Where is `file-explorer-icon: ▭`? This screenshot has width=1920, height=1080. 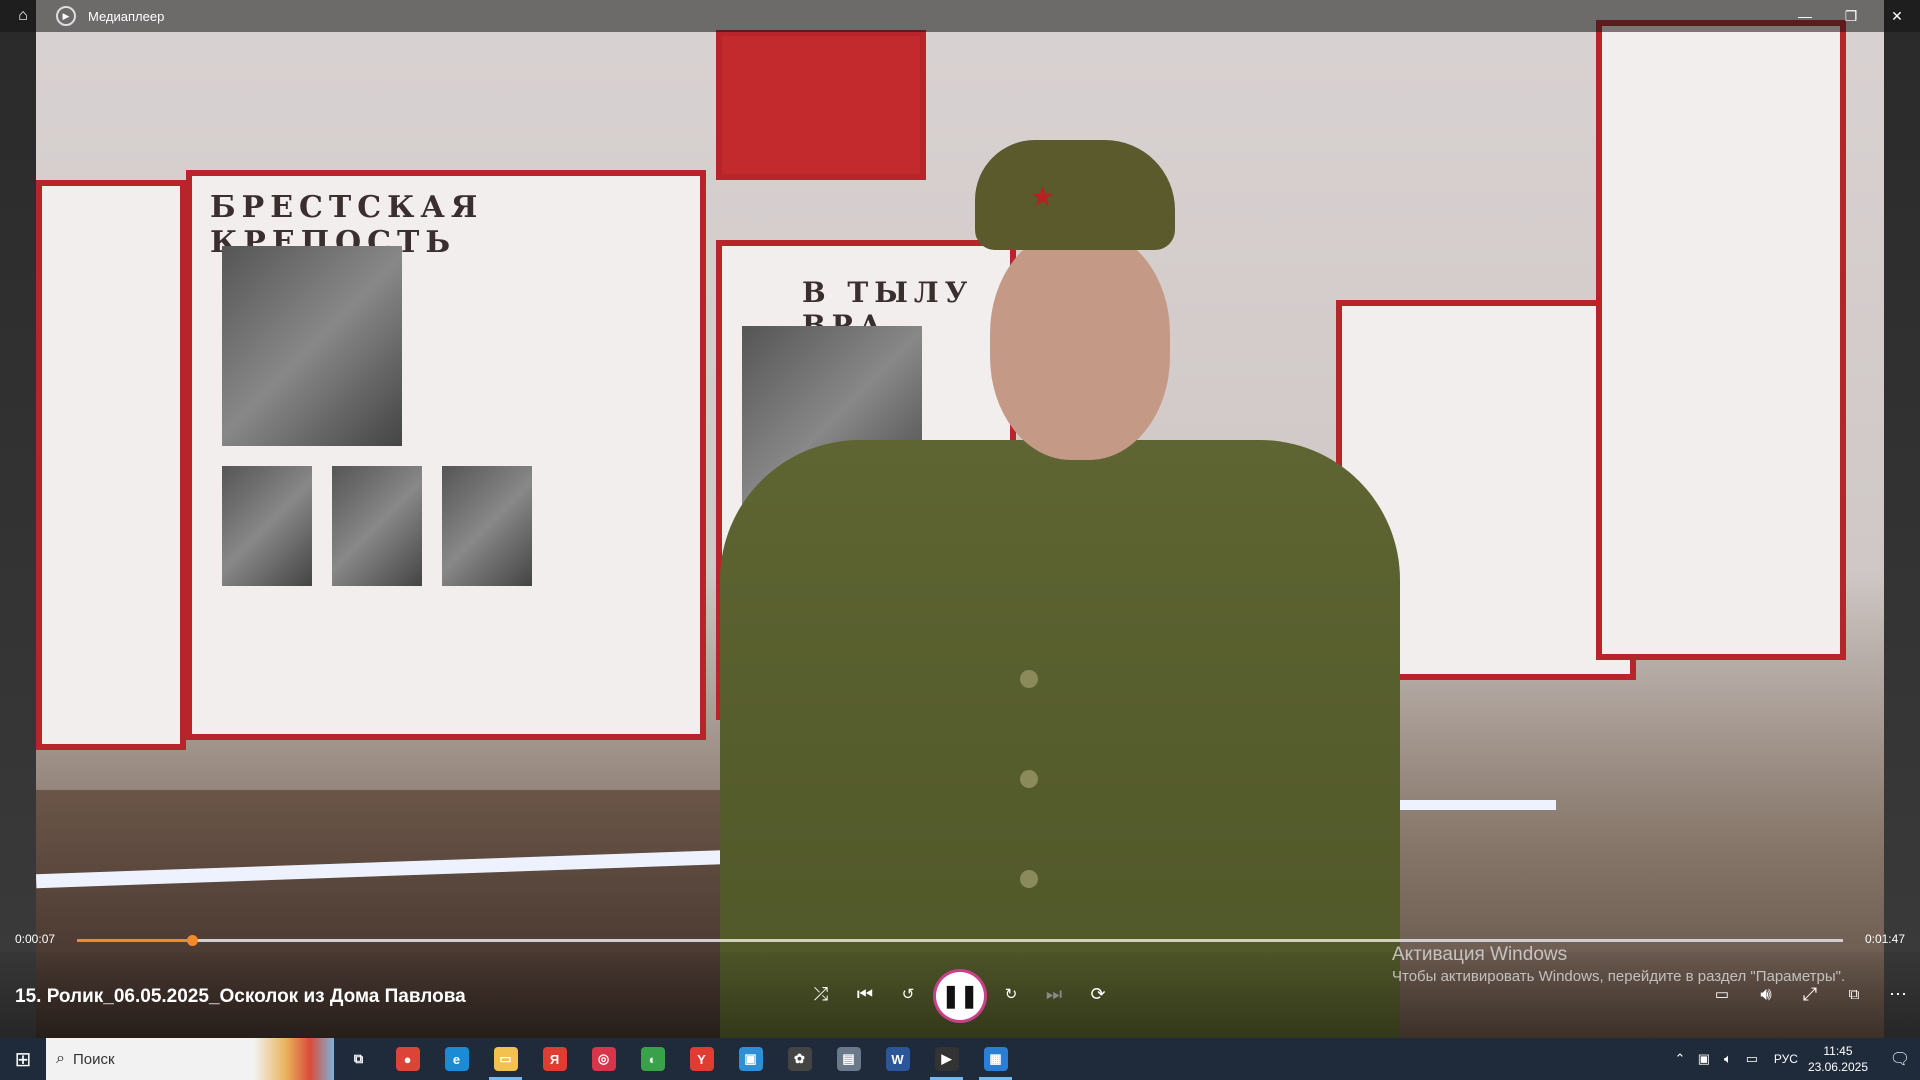 file-explorer-icon: ▭ is located at coordinates (505, 1059).